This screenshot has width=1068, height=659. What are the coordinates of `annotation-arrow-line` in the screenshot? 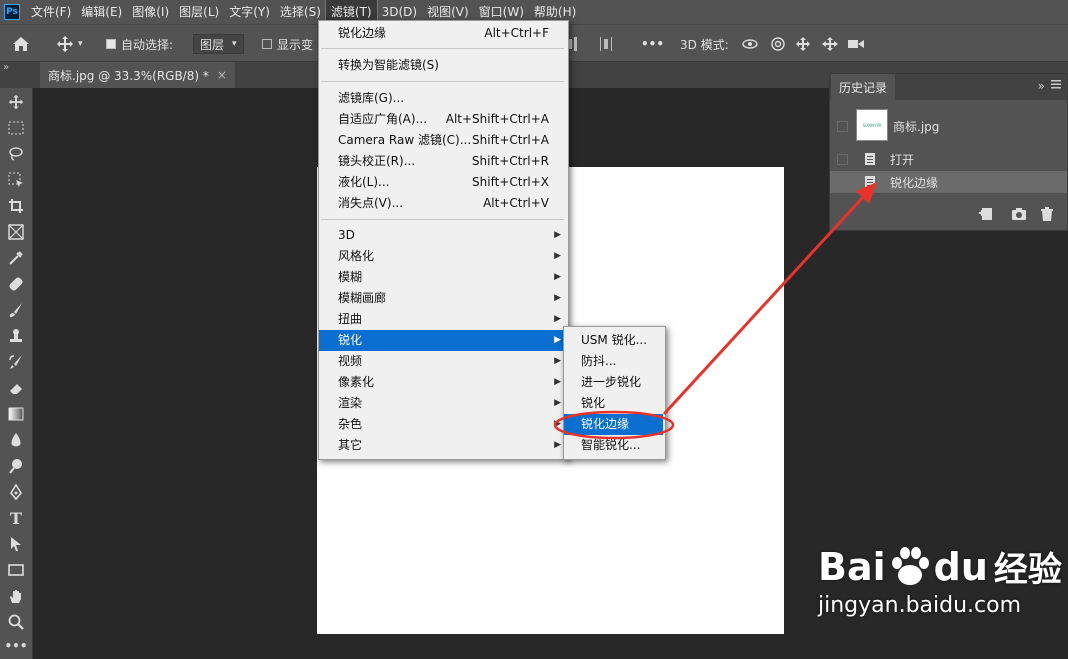 It's located at (764, 305).